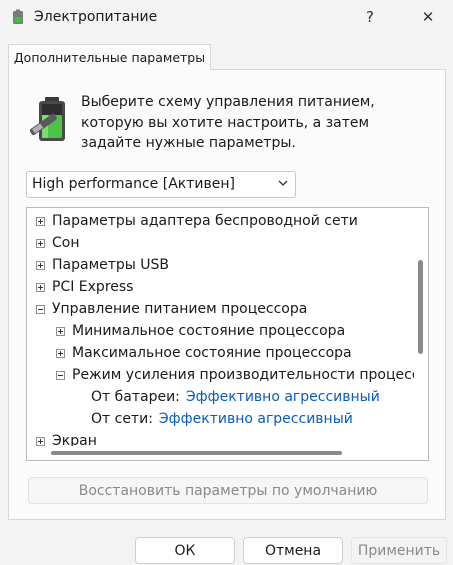  Describe the element at coordinates (196, 453) in the screenshot. I see `horizontal-scroll-thumb` at that location.